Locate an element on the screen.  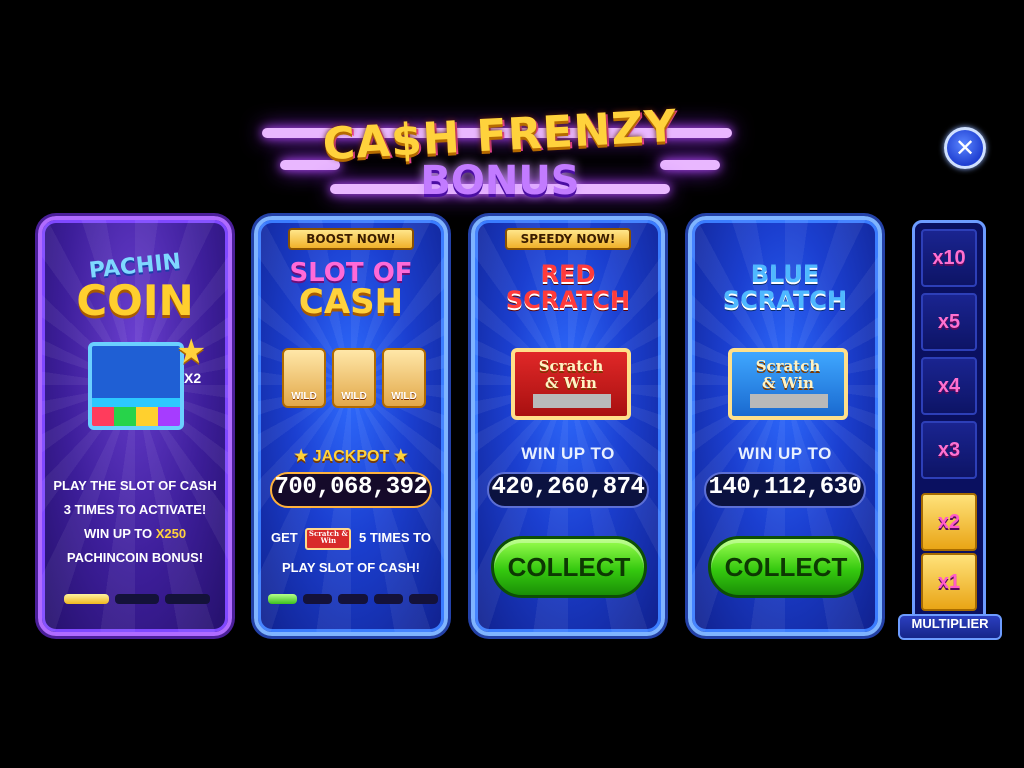
desc-prefix: GET is located at coordinates (284, 537).